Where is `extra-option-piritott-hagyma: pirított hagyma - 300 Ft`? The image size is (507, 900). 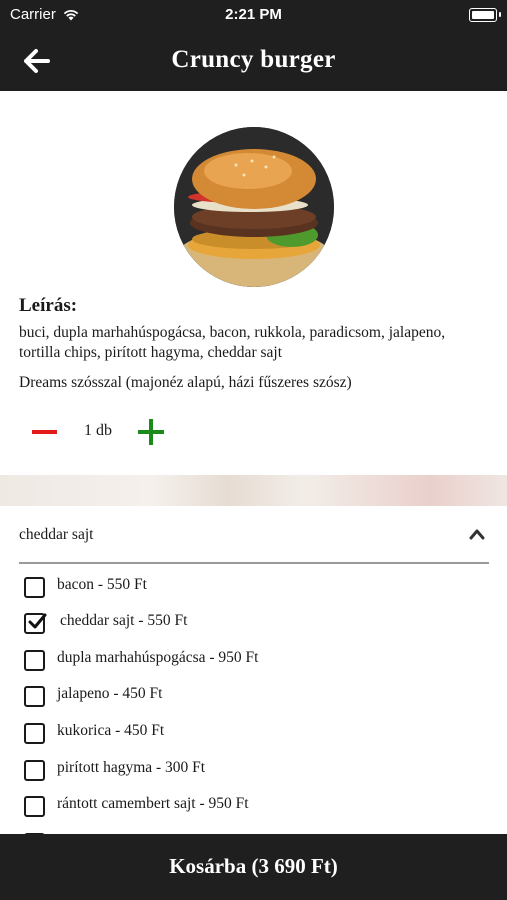
extra-option-piritott-hagyma: pirított hagyma - 300 Ft is located at coordinates (244, 769).